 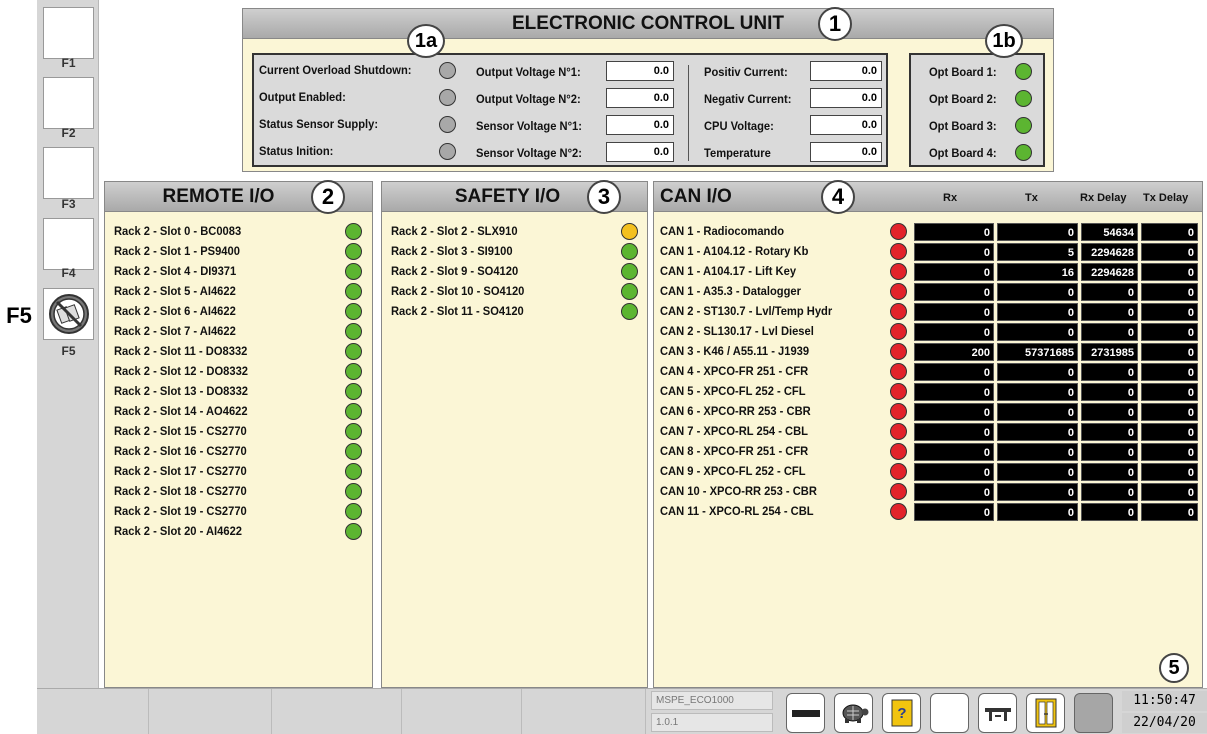 What do you see at coordinates (963, 126) in the screenshot?
I see `opt-board-label: Opt Board 3:` at bounding box center [963, 126].